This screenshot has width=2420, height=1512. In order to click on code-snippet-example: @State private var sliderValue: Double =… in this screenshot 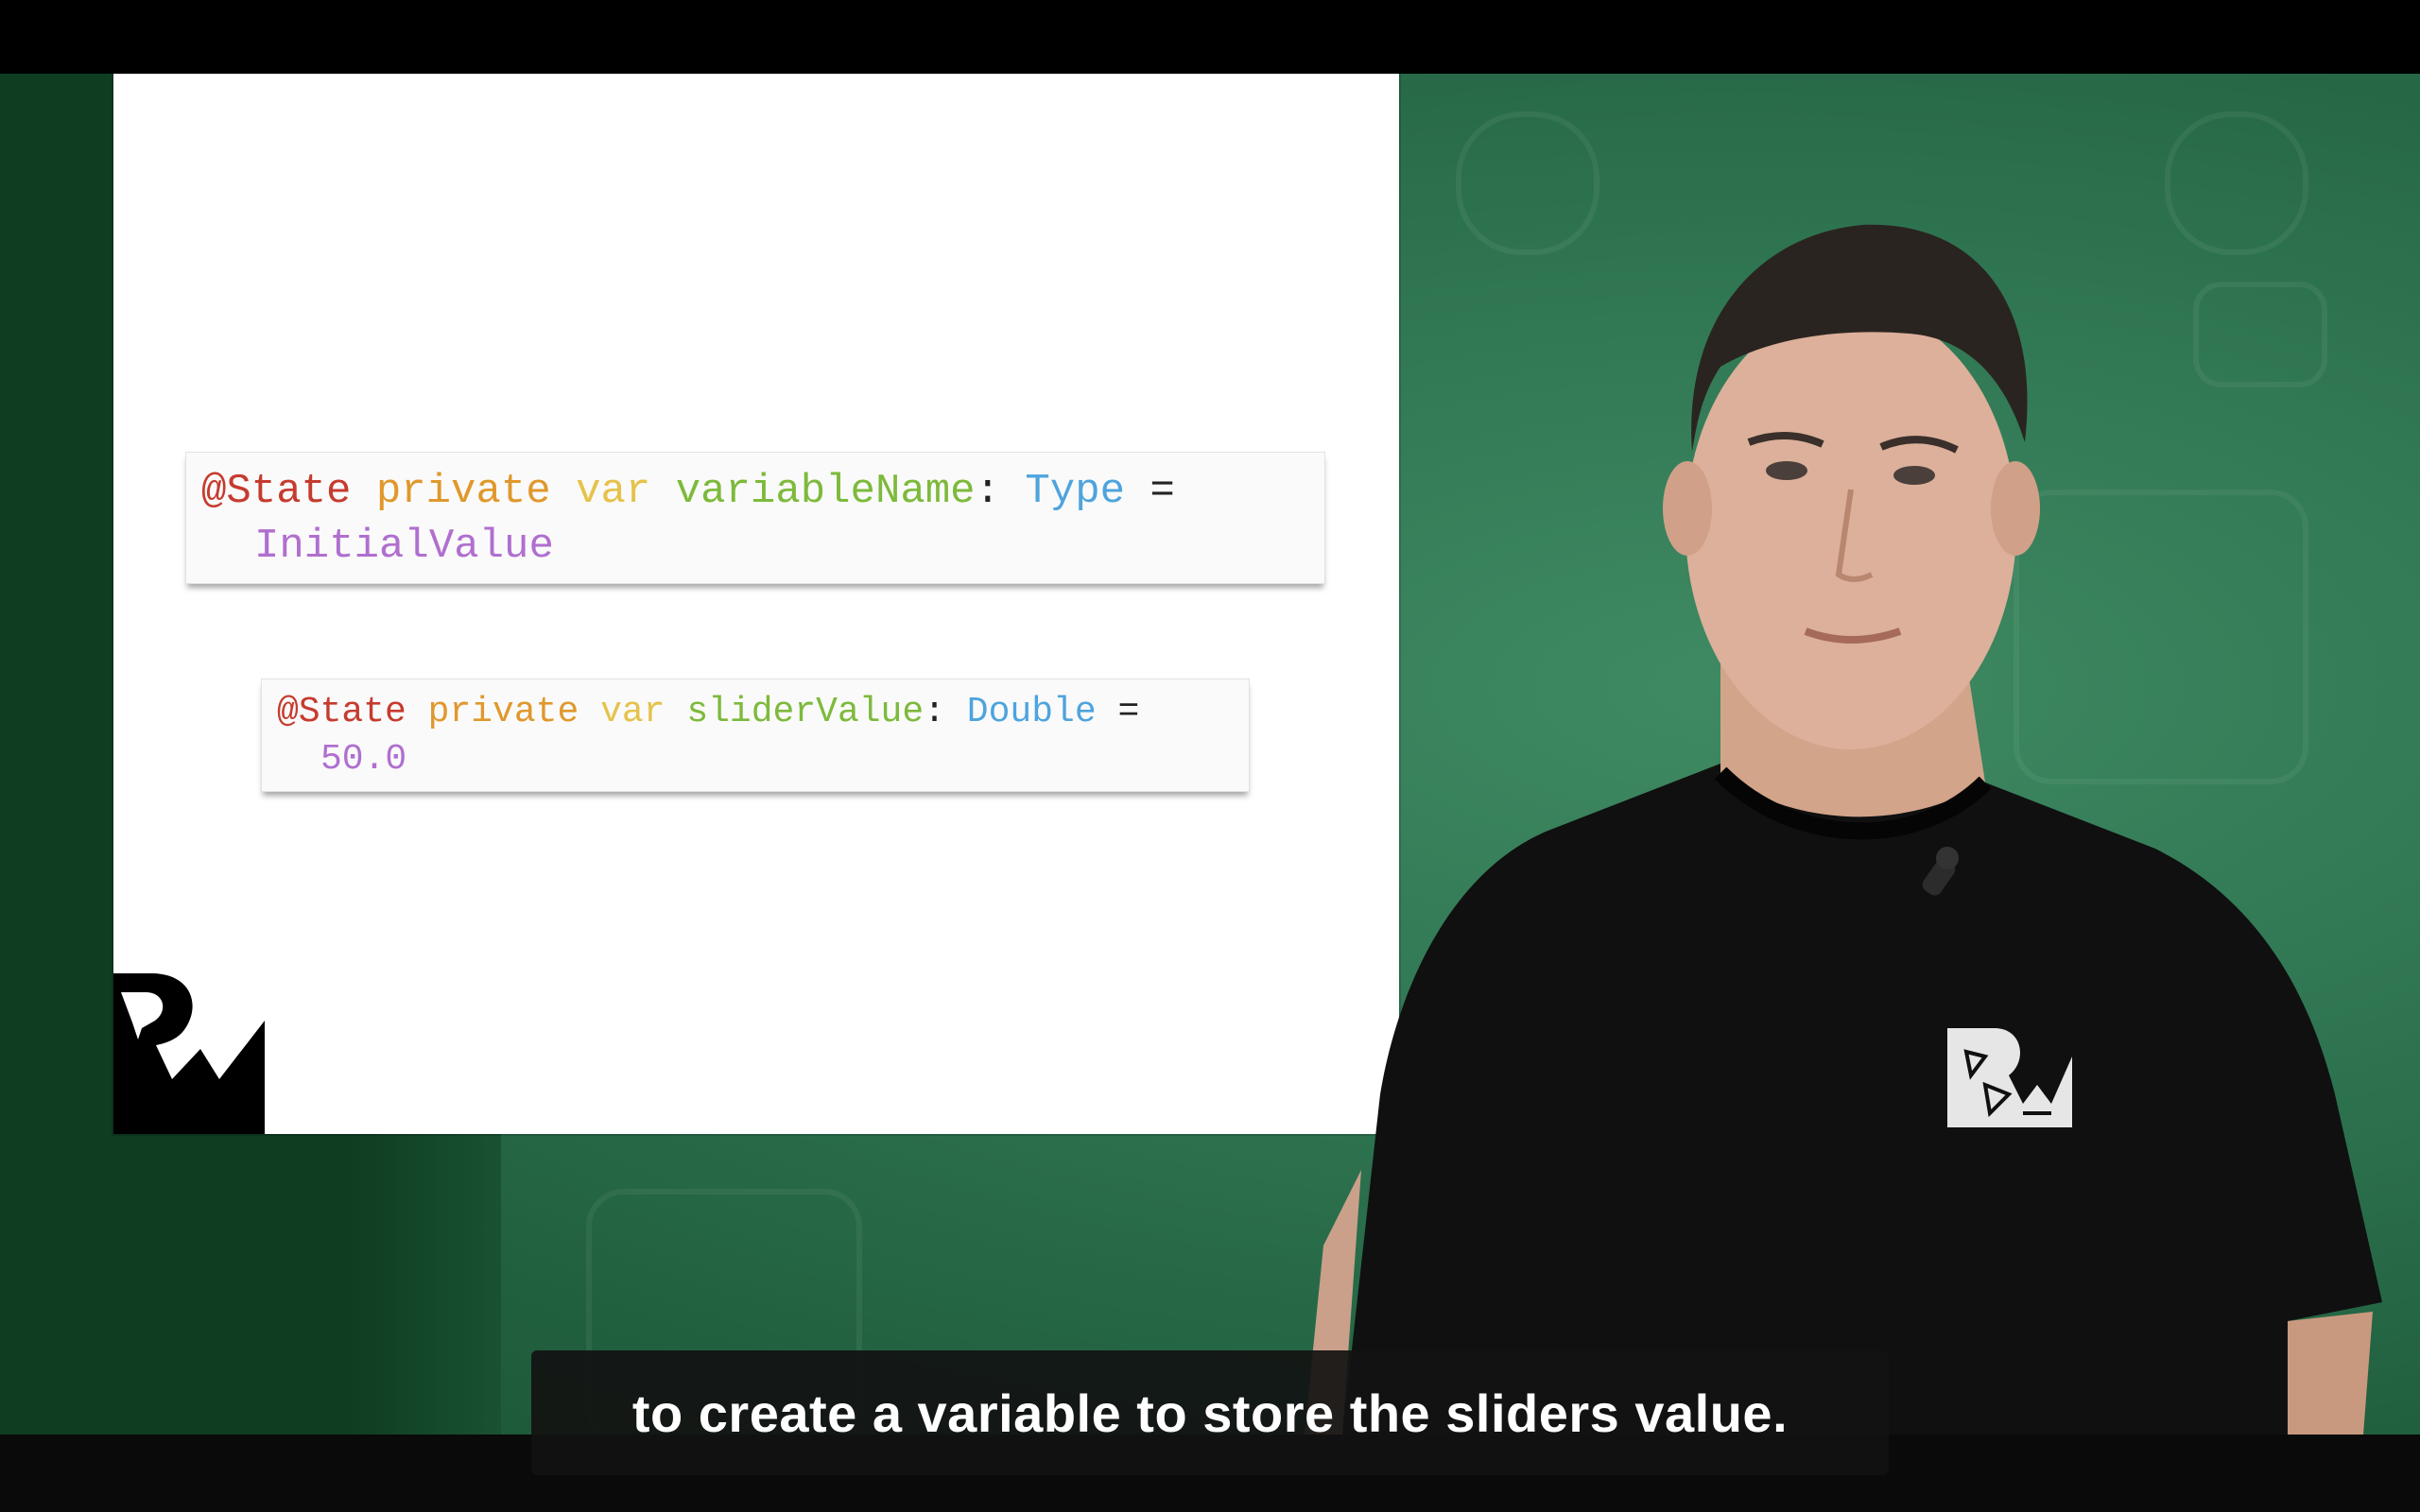, I will do `click(755, 735)`.